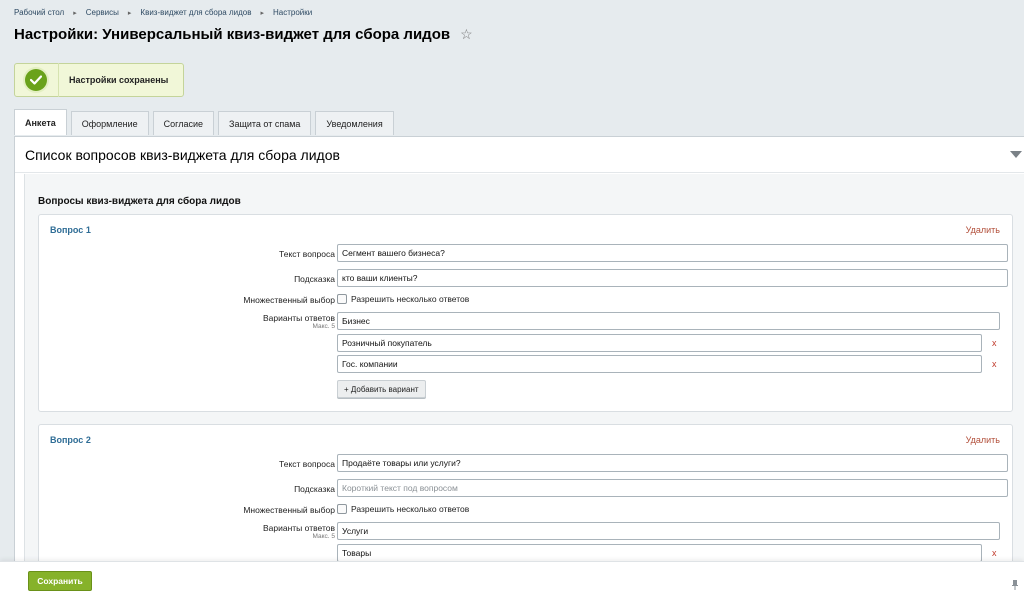 This screenshot has width=1024, height=600. I want to click on notice-divider, so click(58, 80).